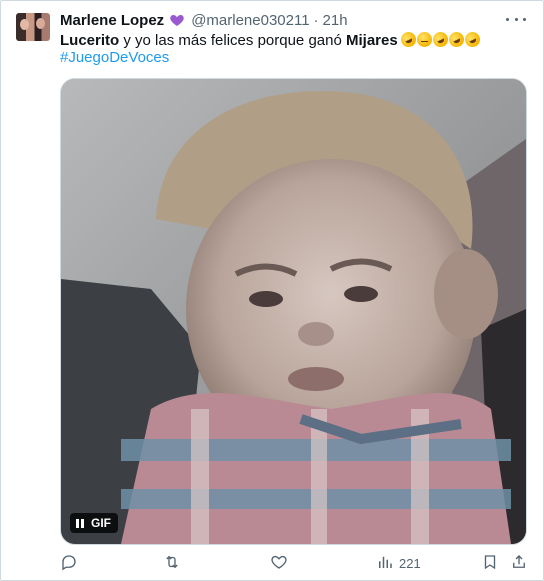 The image size is (544, 581). What do you see at coordinates (516, 19) in the screenshot?
I see `more-options-icon` at bounding box center [516, 19].